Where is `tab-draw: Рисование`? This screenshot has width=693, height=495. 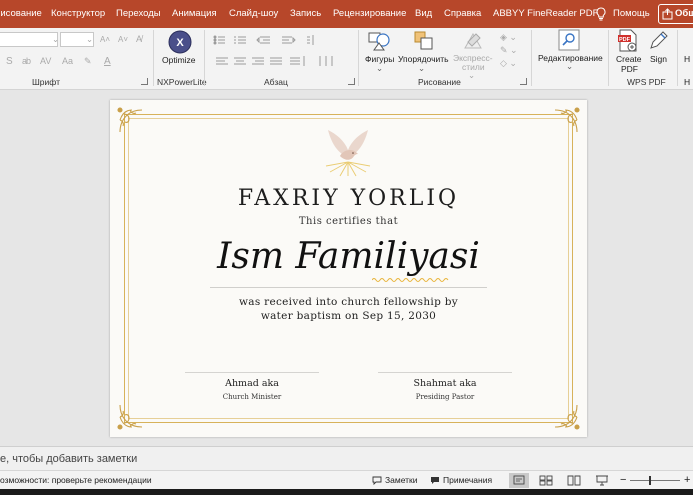
tab-draw: Рисование is located at coordinates (21, 14).